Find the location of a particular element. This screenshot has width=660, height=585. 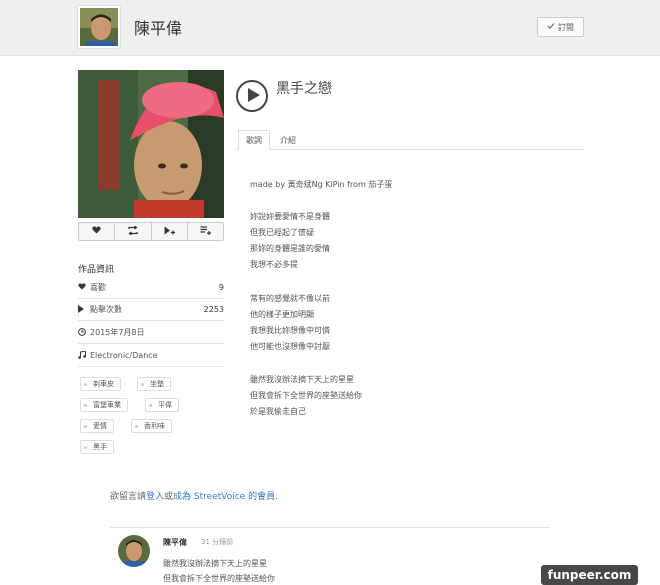

tag: 平偉 is located at coordinates (162, 405).